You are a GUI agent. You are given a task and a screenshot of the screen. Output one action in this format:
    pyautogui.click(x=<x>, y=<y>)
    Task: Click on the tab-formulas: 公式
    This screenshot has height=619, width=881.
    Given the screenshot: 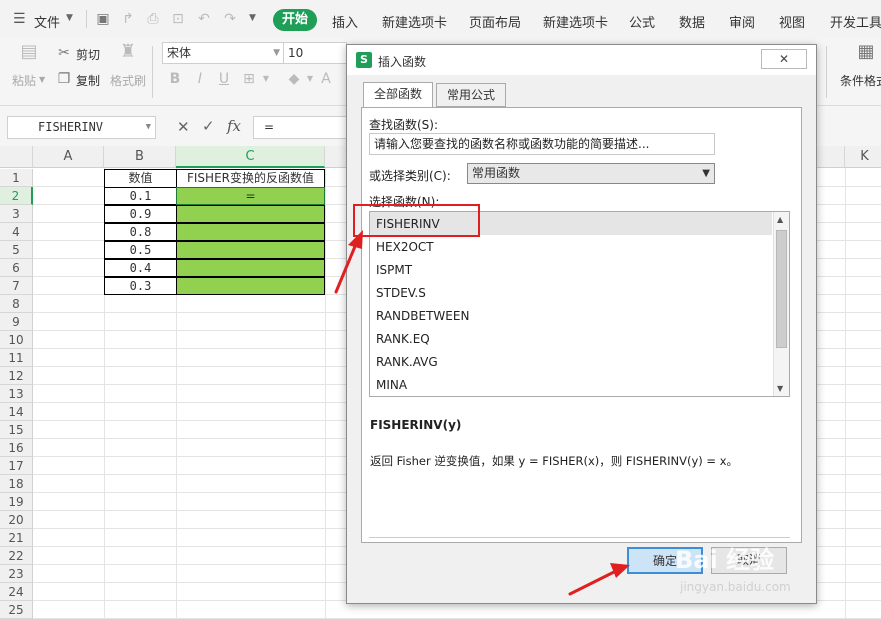 What is the action you would take?
    pyautogui.click(x=642, y=21)
    